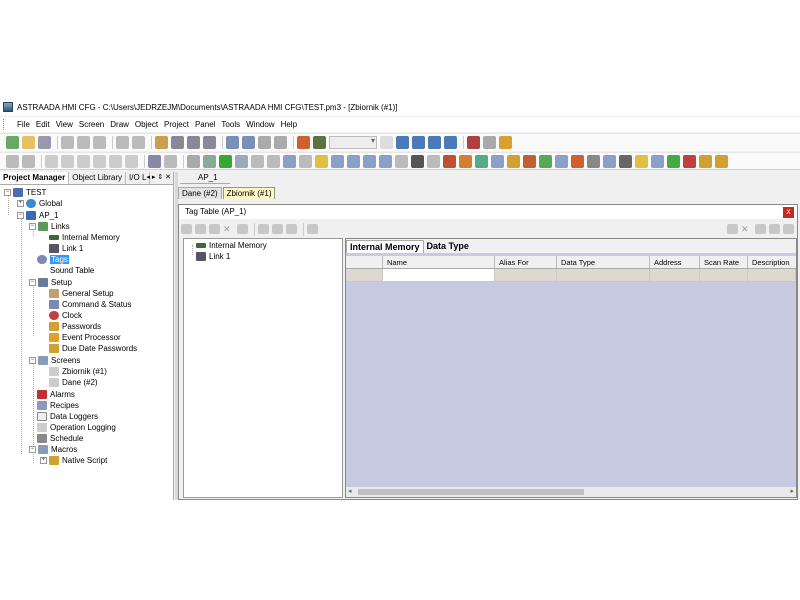 The height and width of the screenshot is (600, 800). I want to click on horizontal-scrollbar: ◂ ▸, so click(571, 492).